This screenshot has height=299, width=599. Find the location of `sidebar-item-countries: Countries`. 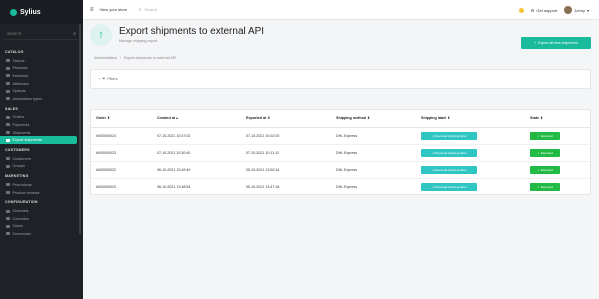

sidebar-item-countries: Countries is located at coordinates (41, 219).